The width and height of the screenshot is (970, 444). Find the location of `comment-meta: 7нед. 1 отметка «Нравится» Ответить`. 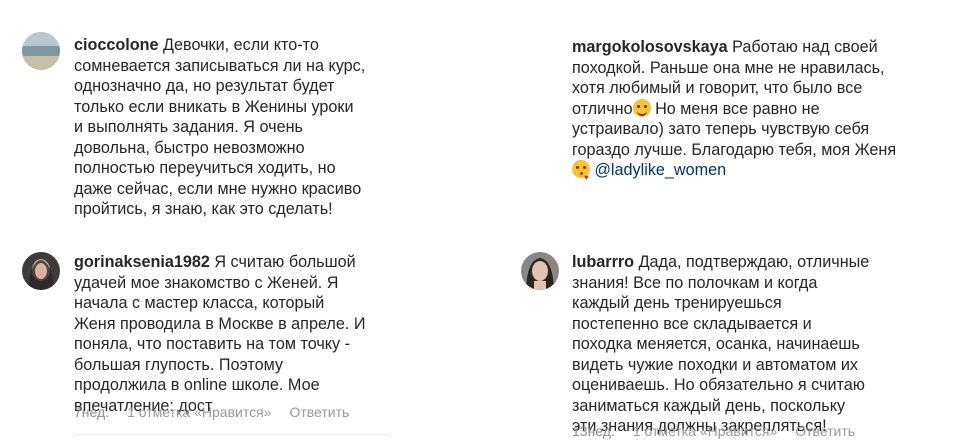

comment-meta: 7нед. 1 отметка «Нравится» Ответить is located at coordinates (211, 412).